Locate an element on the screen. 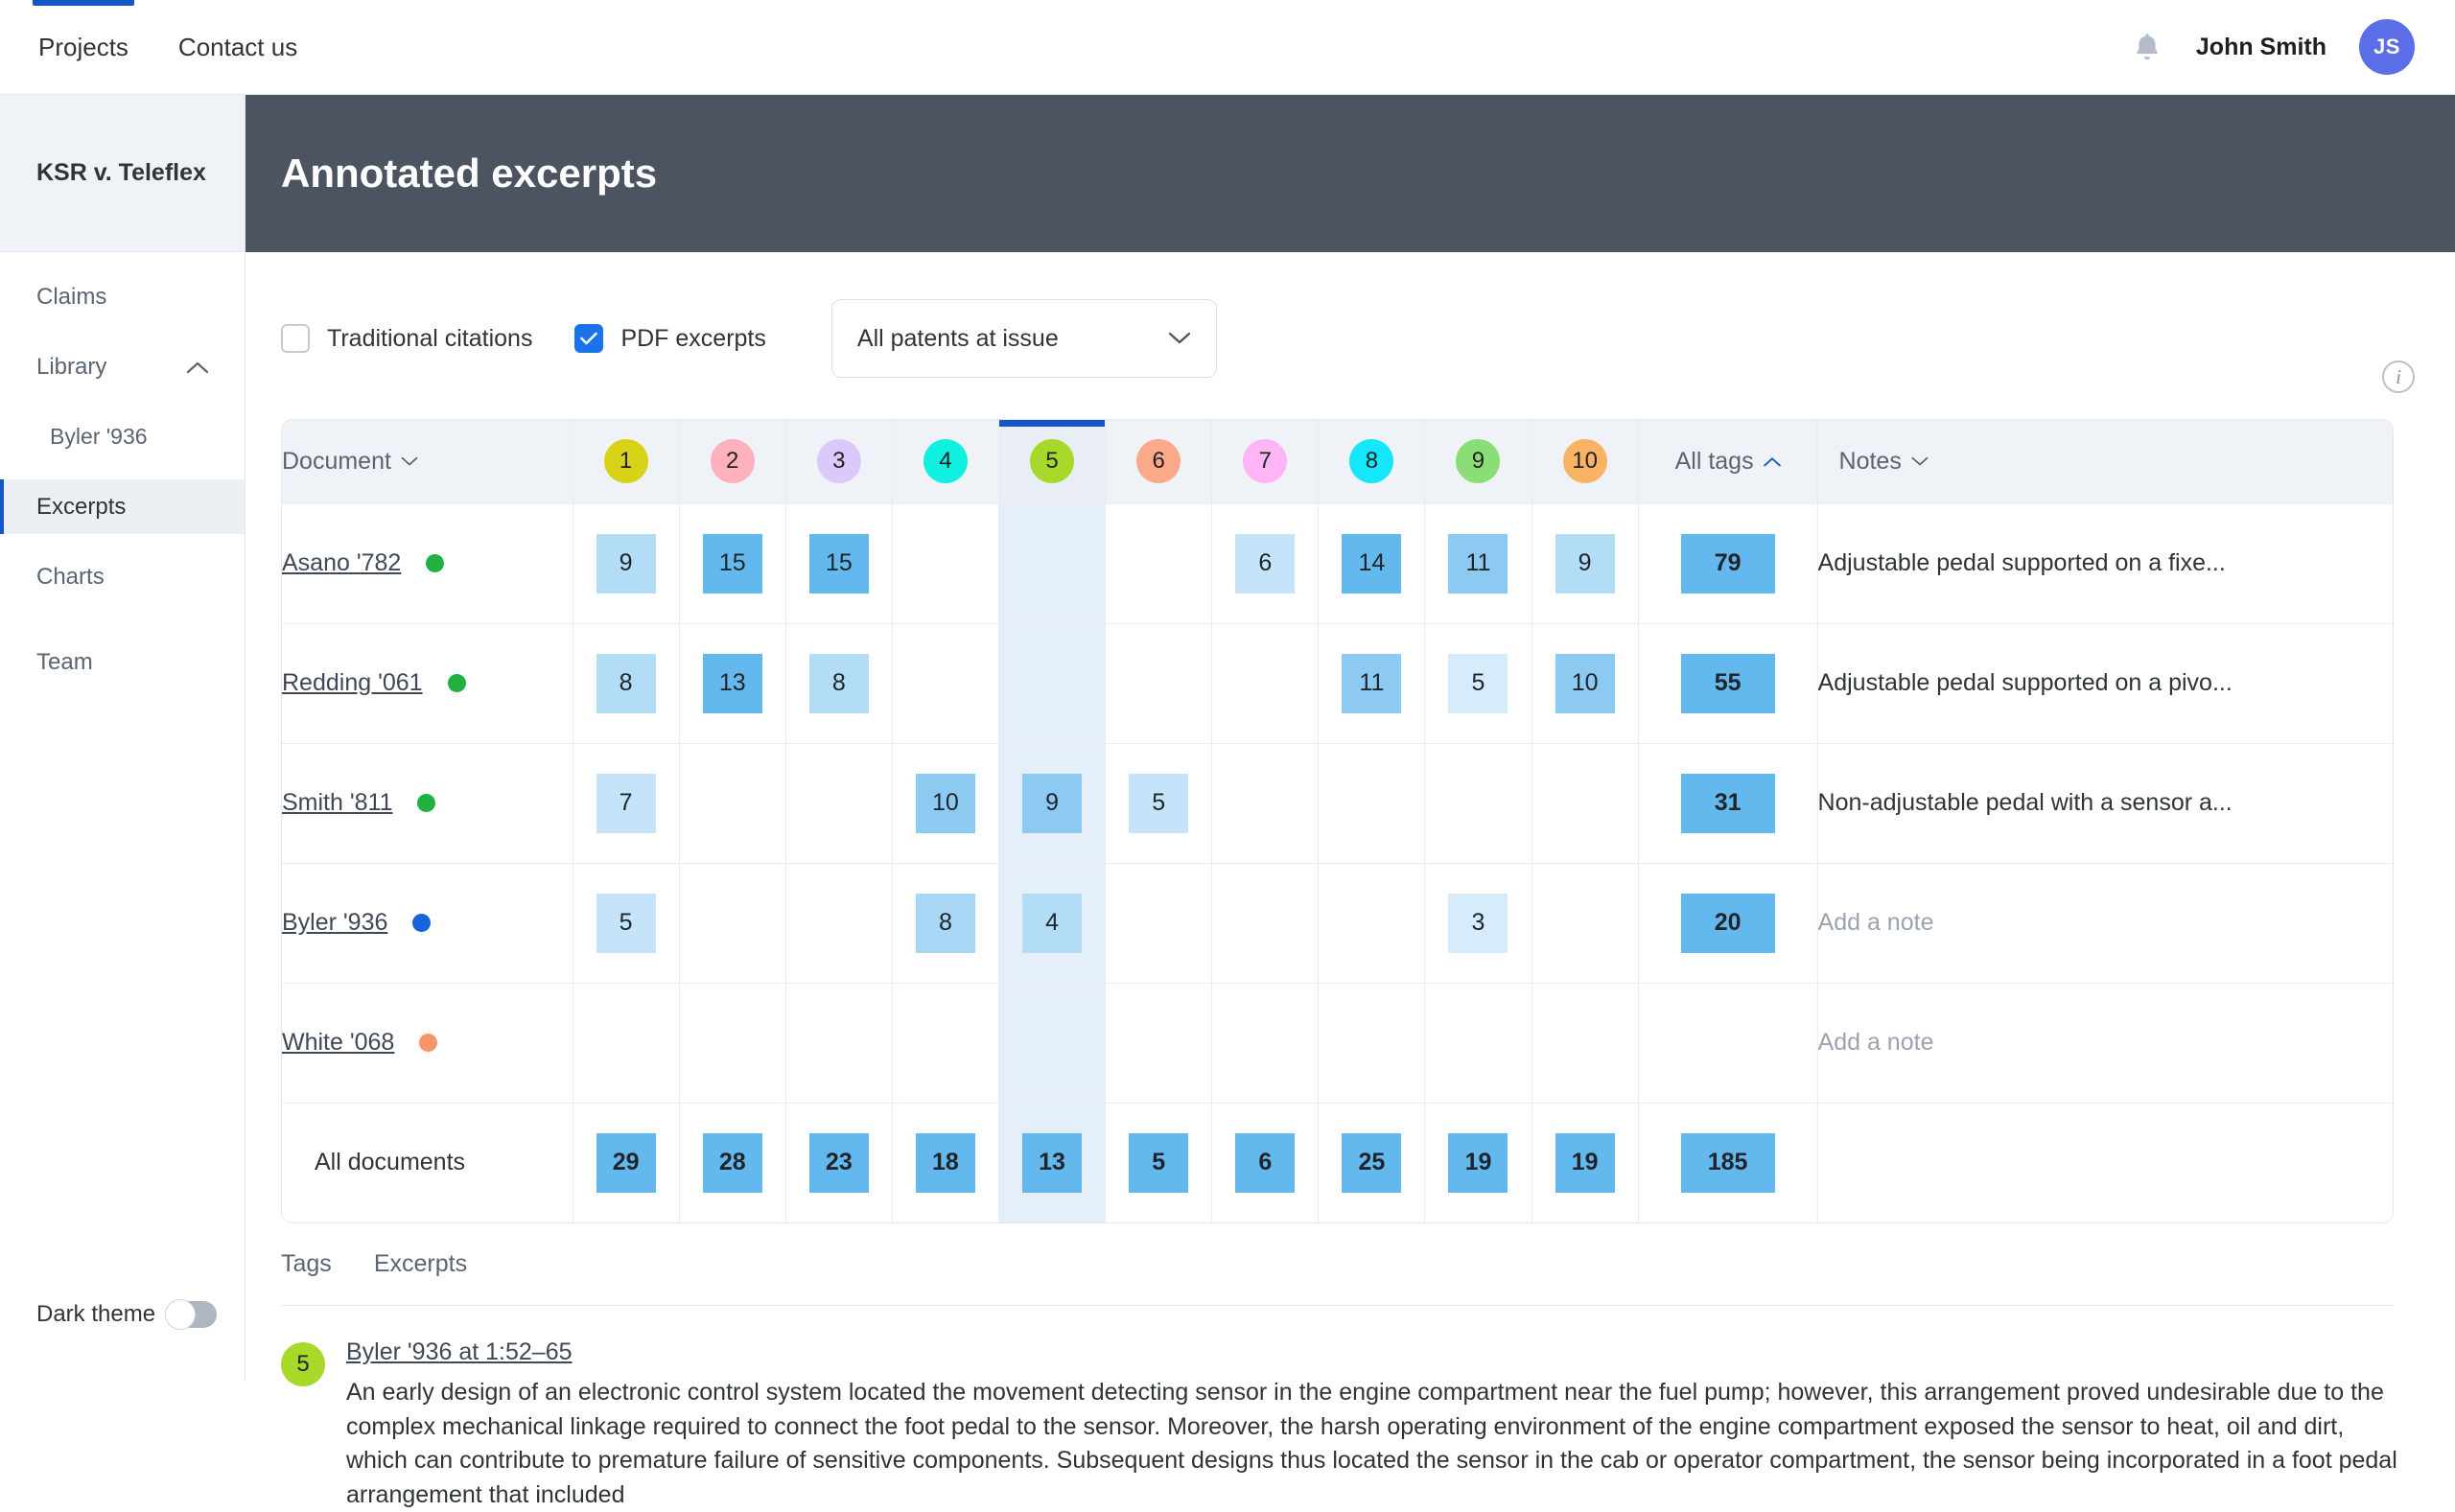  column-header-tag-7: 7 is located at coordinates (1265, 462).